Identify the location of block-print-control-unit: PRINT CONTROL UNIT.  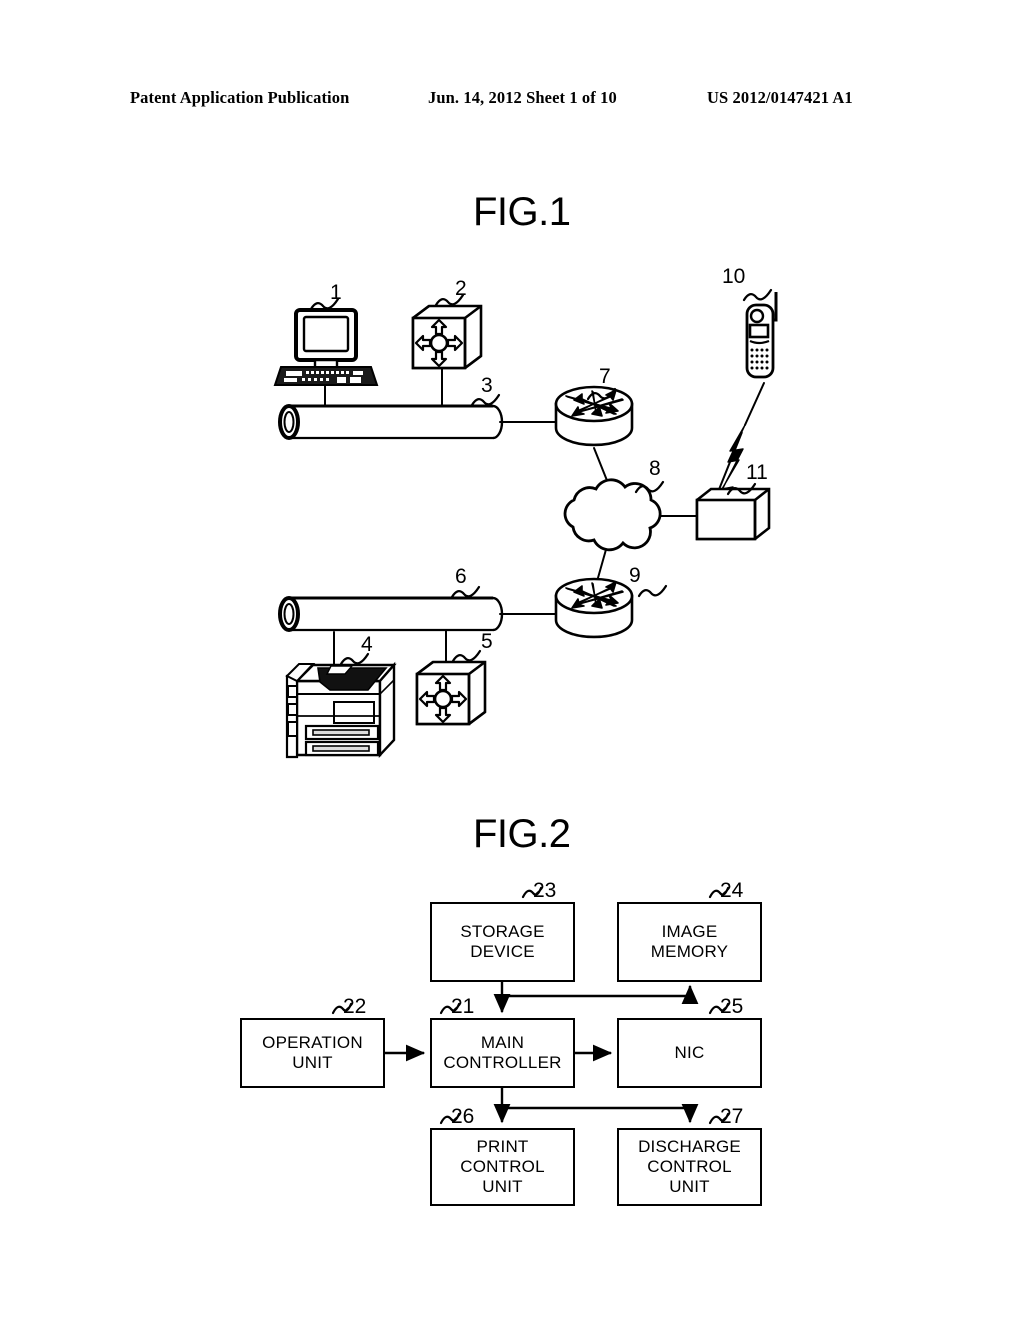
(502, 1167).